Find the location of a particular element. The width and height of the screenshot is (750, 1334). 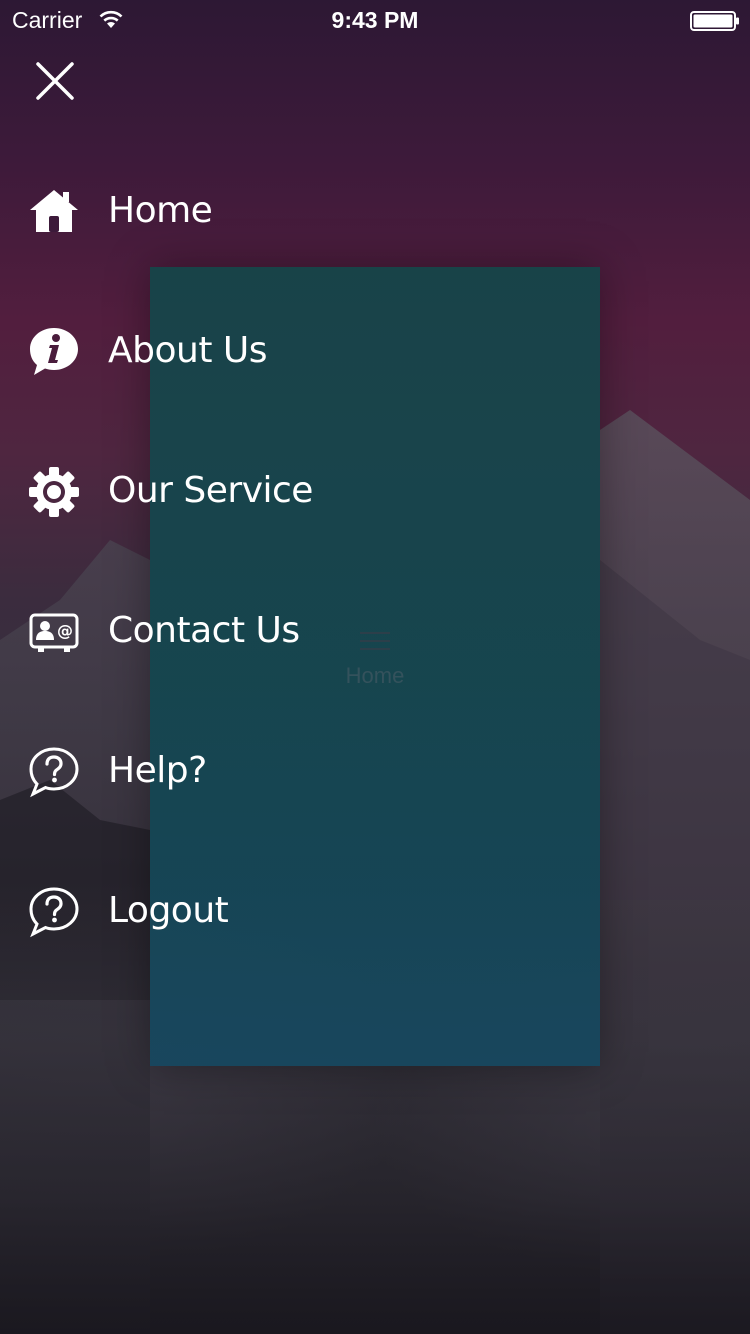

menu-item-our-service: Our Service is located at coordinates (210, 490).